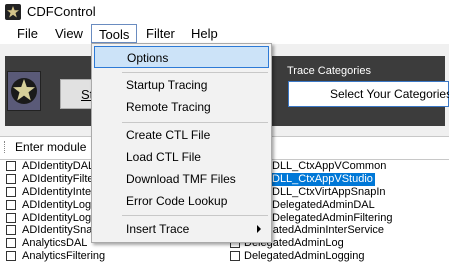 Image resolution: width=449 pixels, height=276 pixels. Describe the element at coordinates (114, 33) in the screenshot. I see `menu-tools: Tools` at that location.